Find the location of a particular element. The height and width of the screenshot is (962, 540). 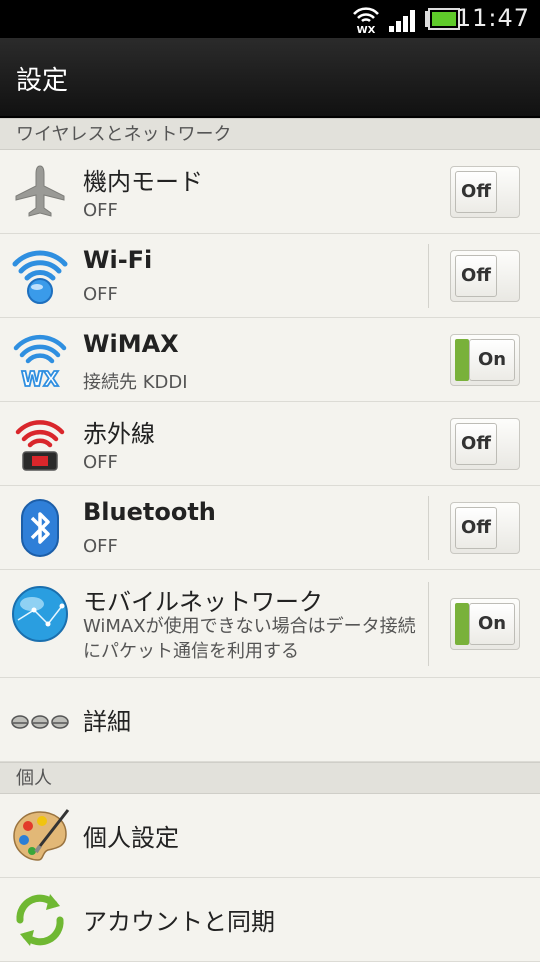

setting-title: アカウントと同期 is located at coordinates (179, 922).